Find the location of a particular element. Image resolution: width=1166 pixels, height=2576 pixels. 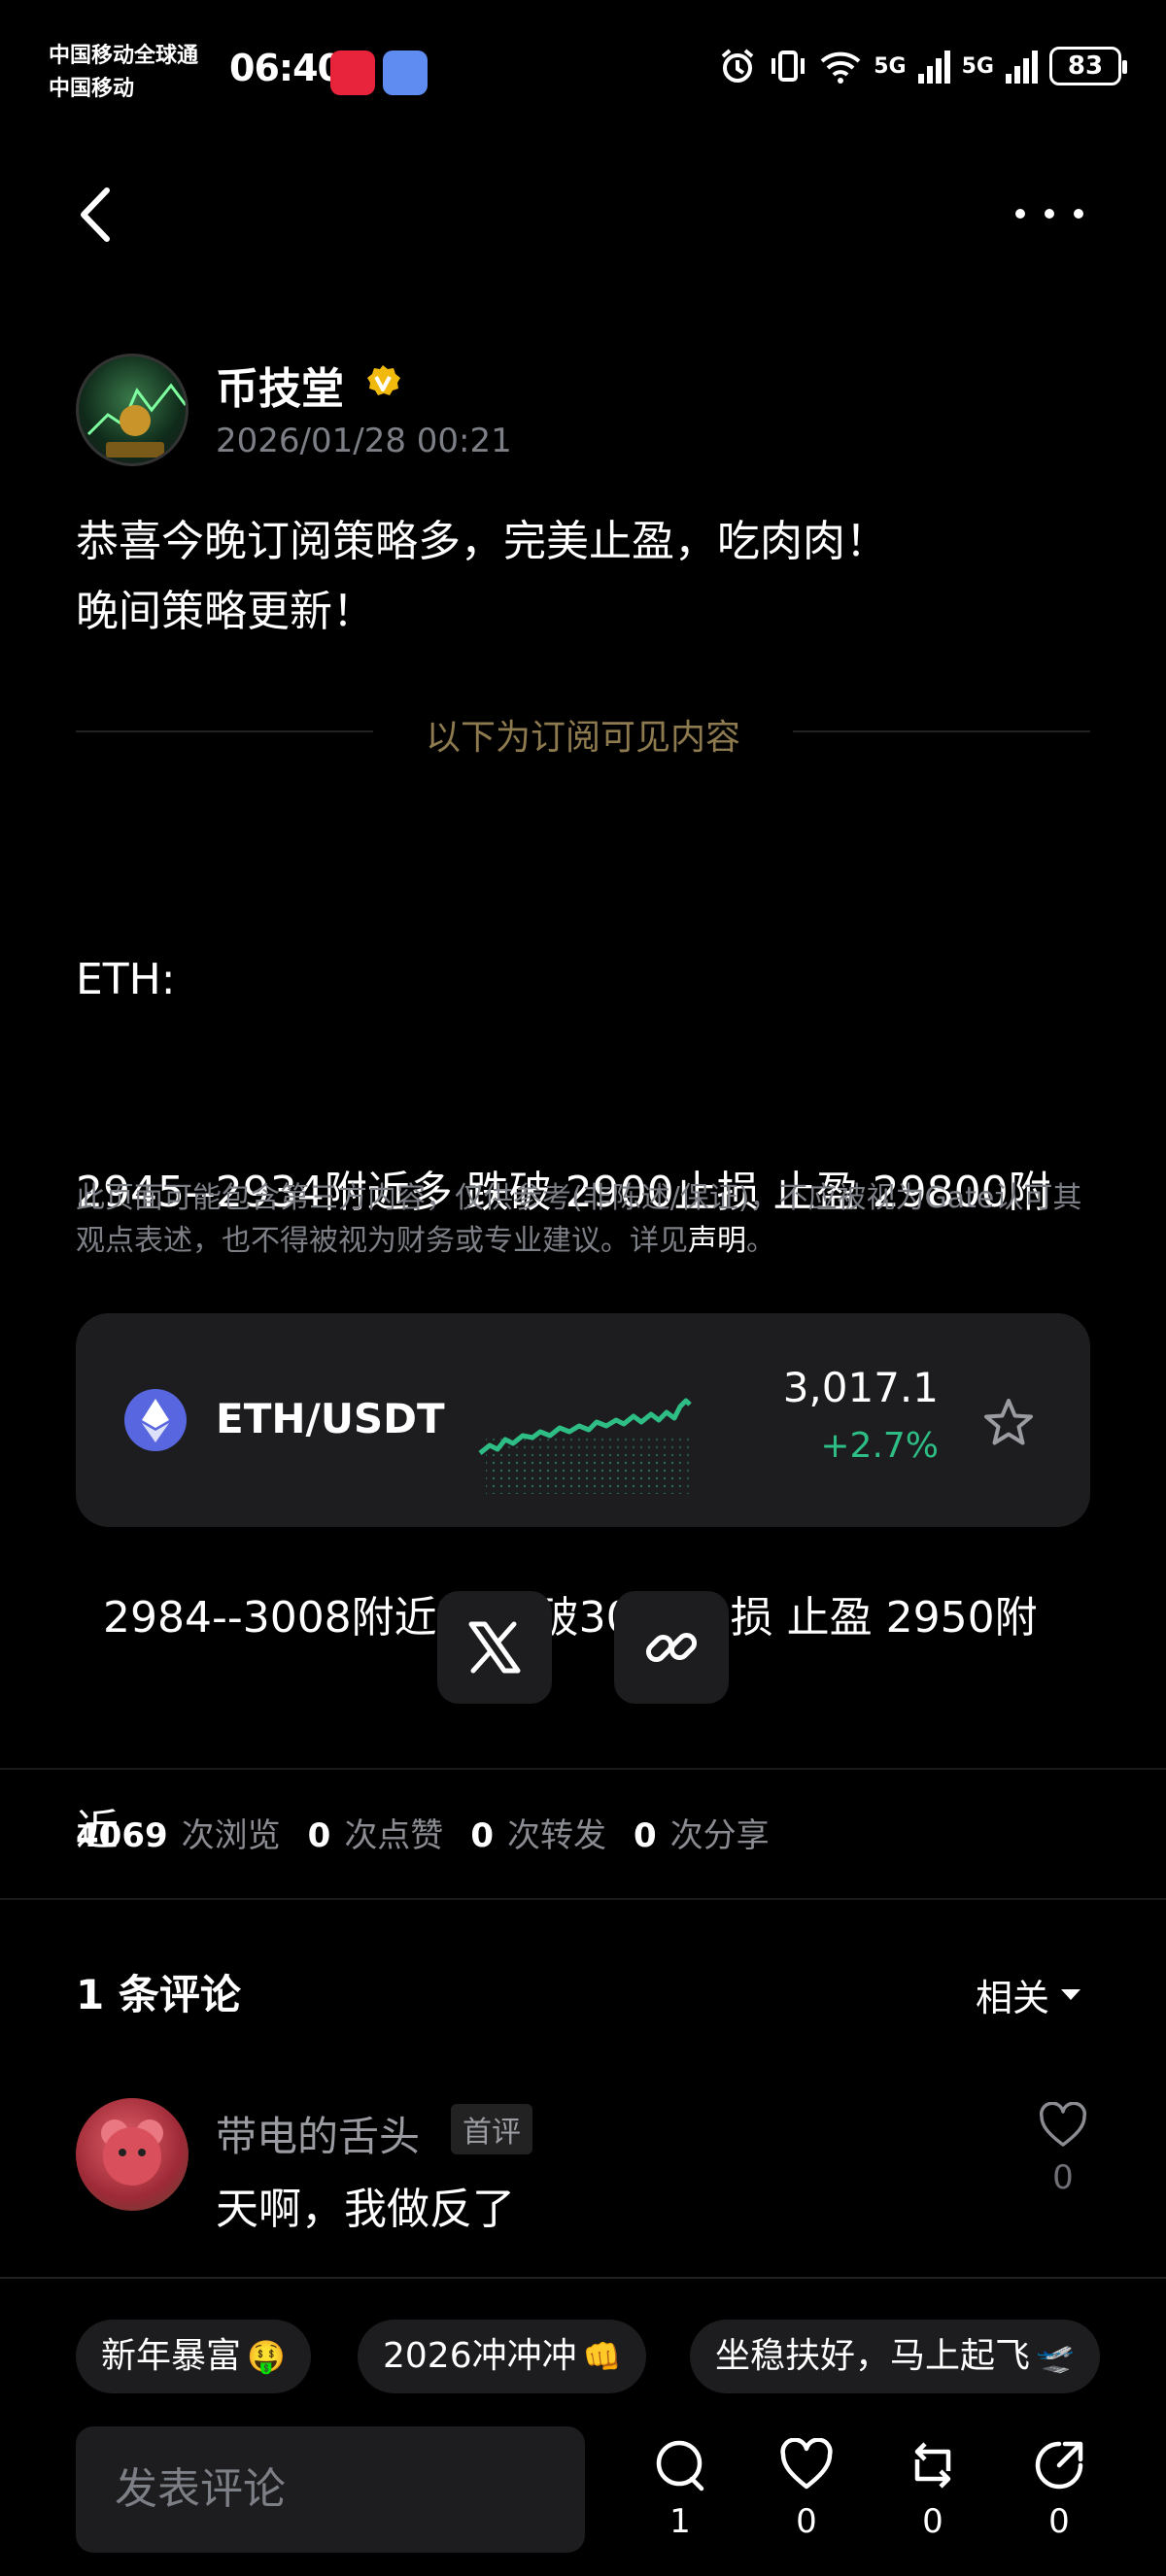

post-stats: 4069 次浏览 0 次点赞 0 次转发 0 次分享 is located at coordinates (436, 1832).